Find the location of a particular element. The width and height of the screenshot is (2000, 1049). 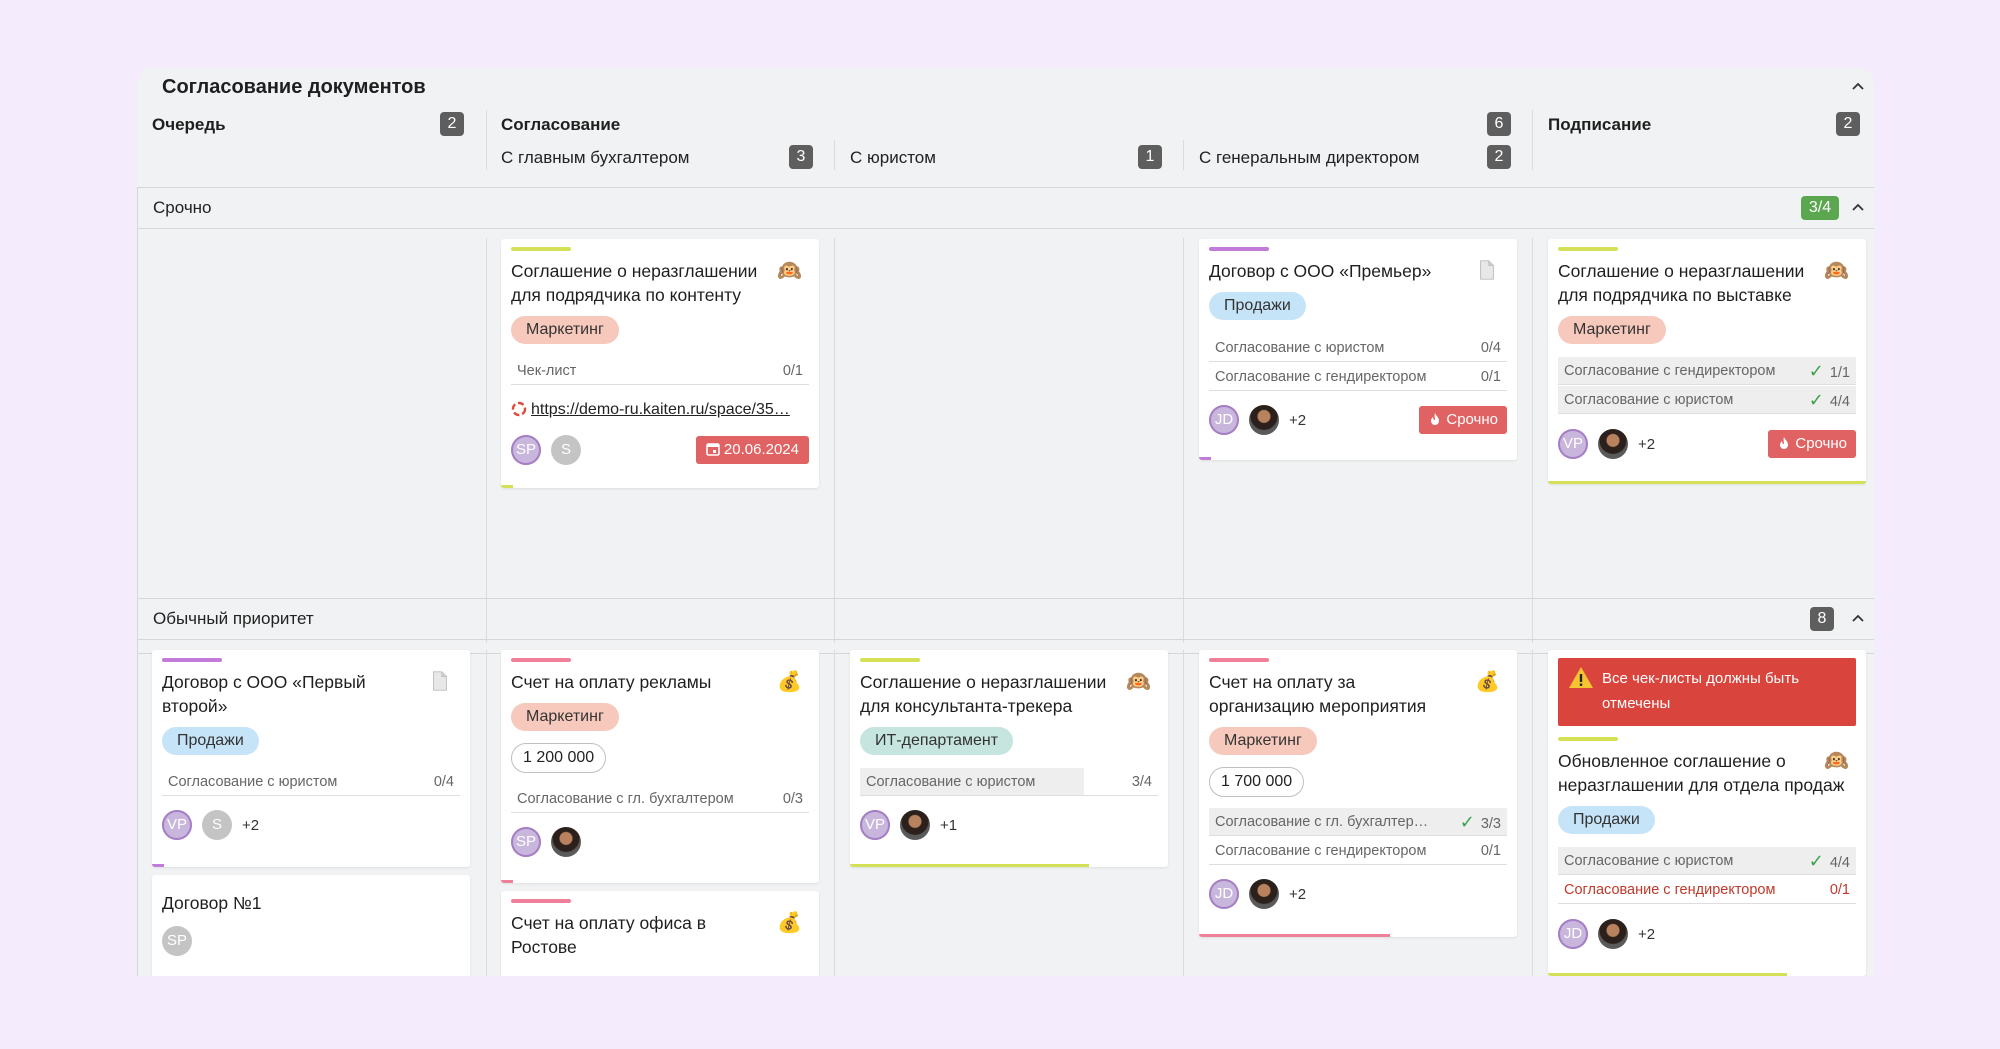

subcolumn-header-lawyer: С юристом is located at coordinates (893, 158).